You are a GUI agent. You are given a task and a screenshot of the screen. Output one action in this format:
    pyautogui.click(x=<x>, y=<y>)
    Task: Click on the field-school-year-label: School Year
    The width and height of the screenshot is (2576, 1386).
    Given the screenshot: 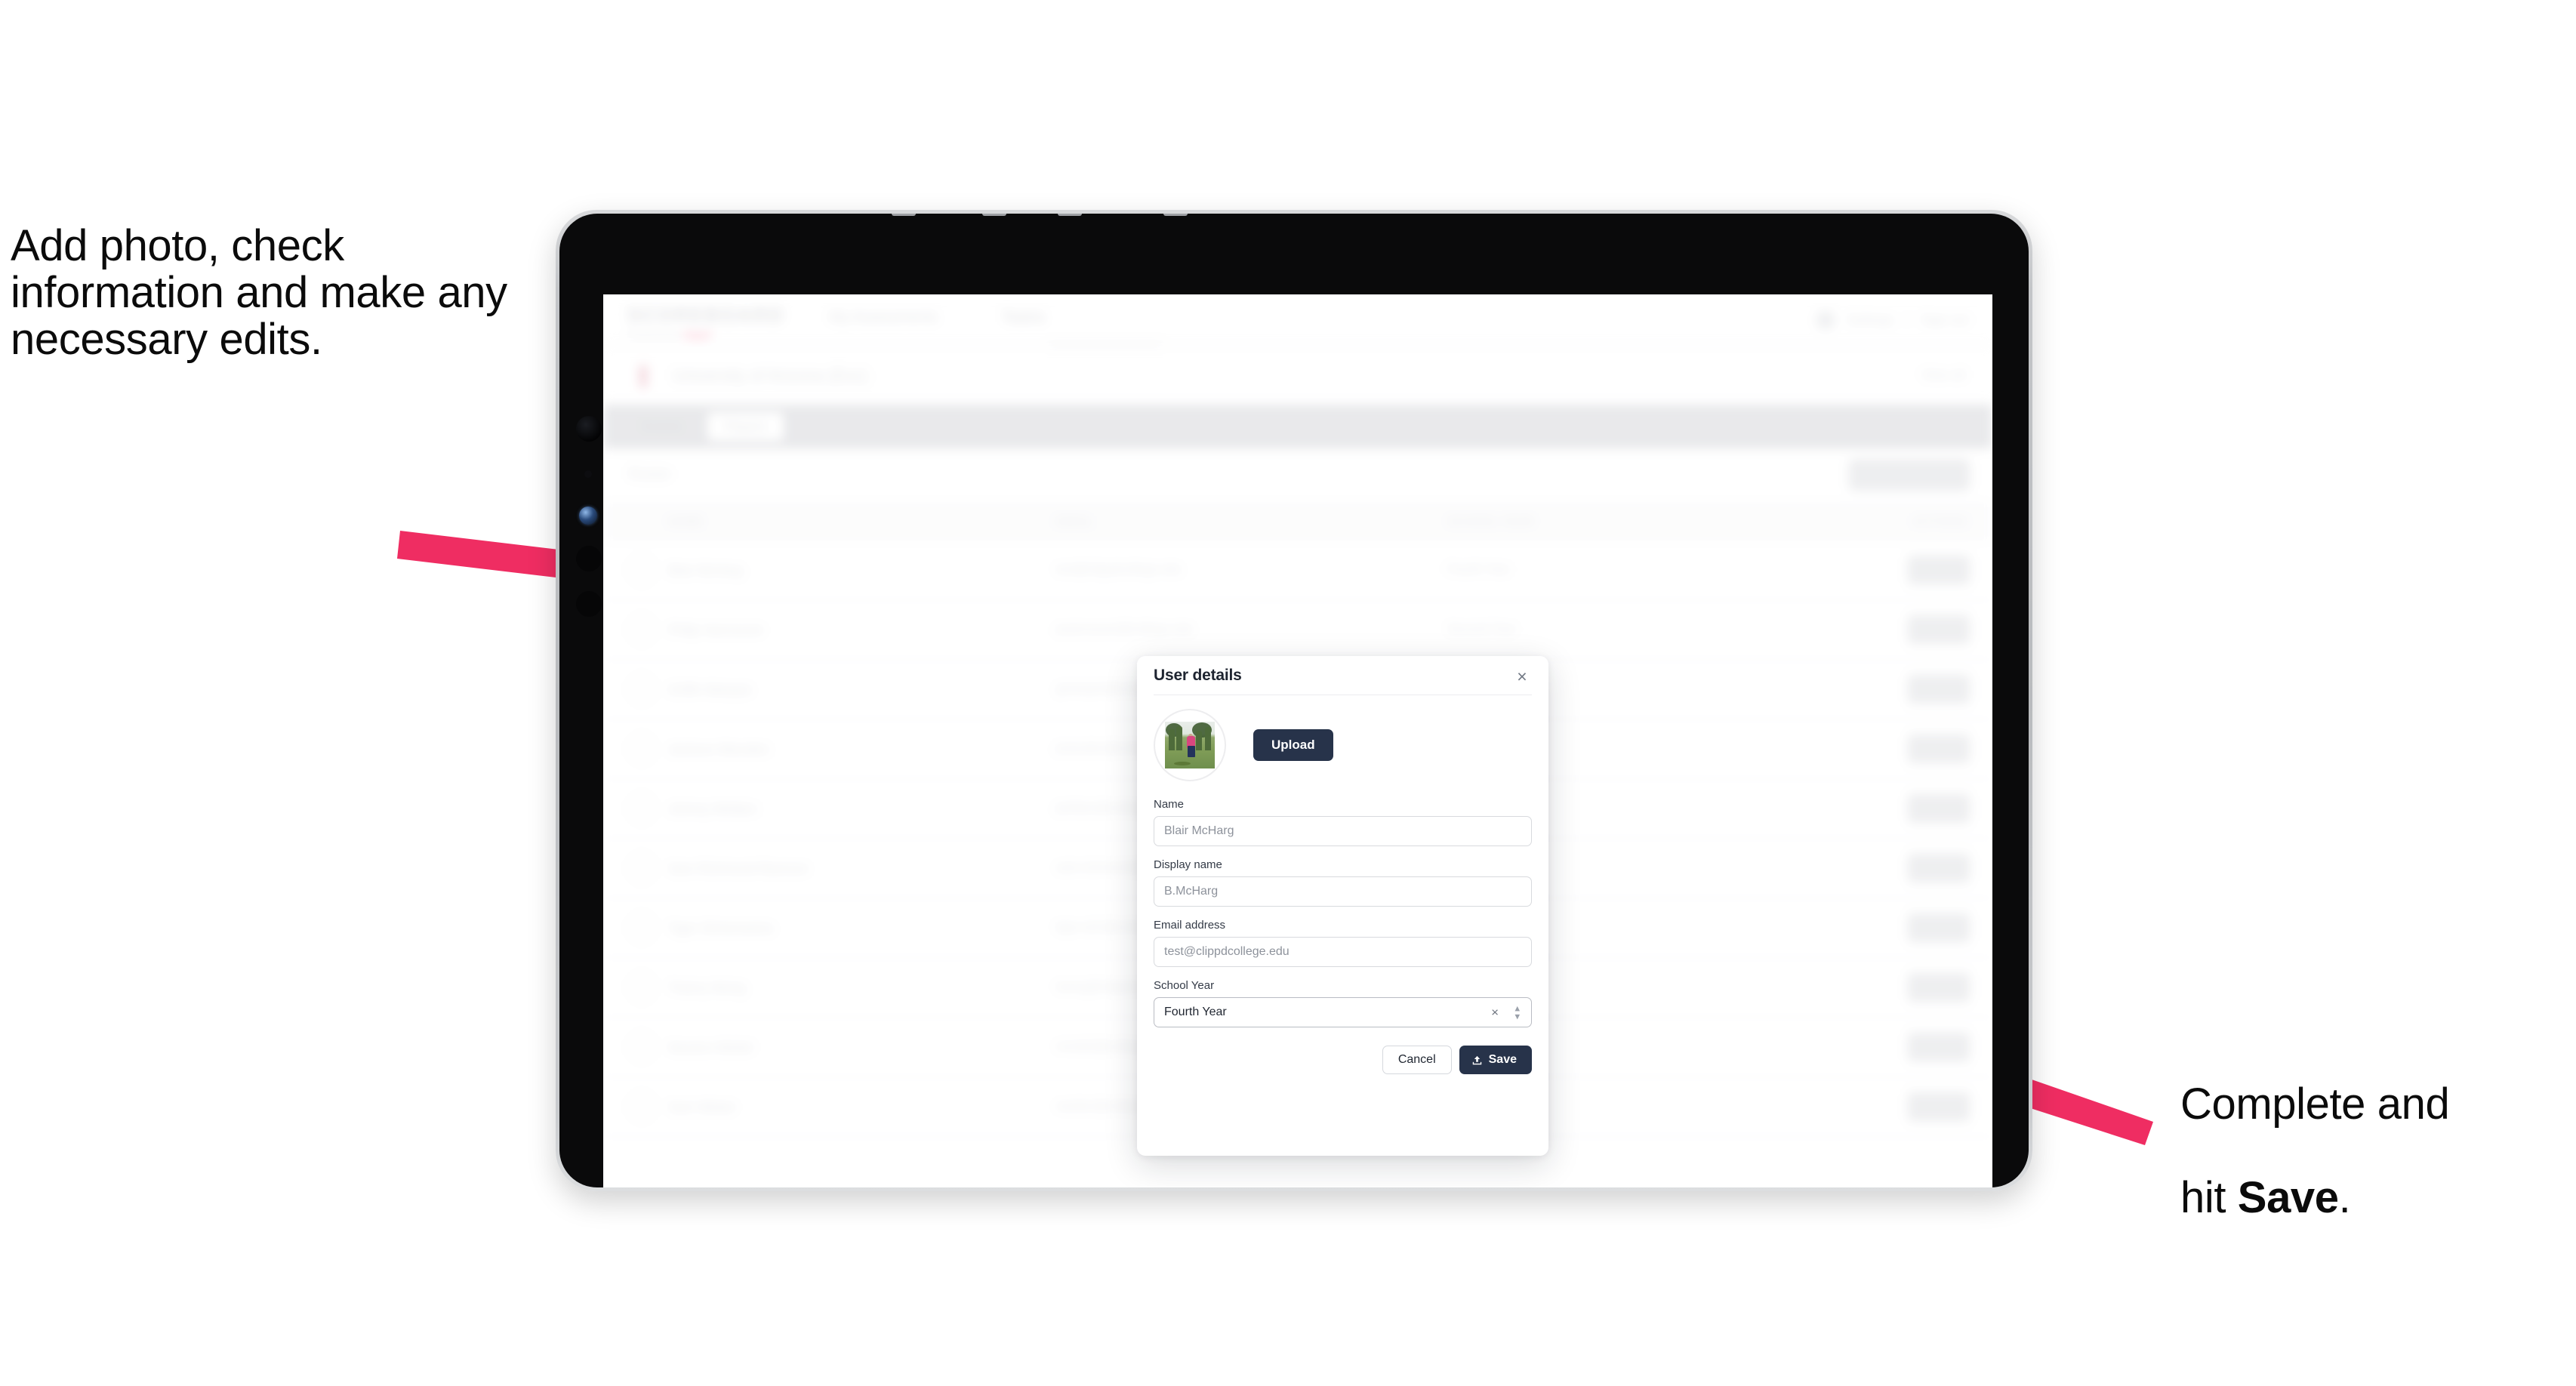 What is the action you would take?
    pyautogui.click(x=1184, y=985)
    